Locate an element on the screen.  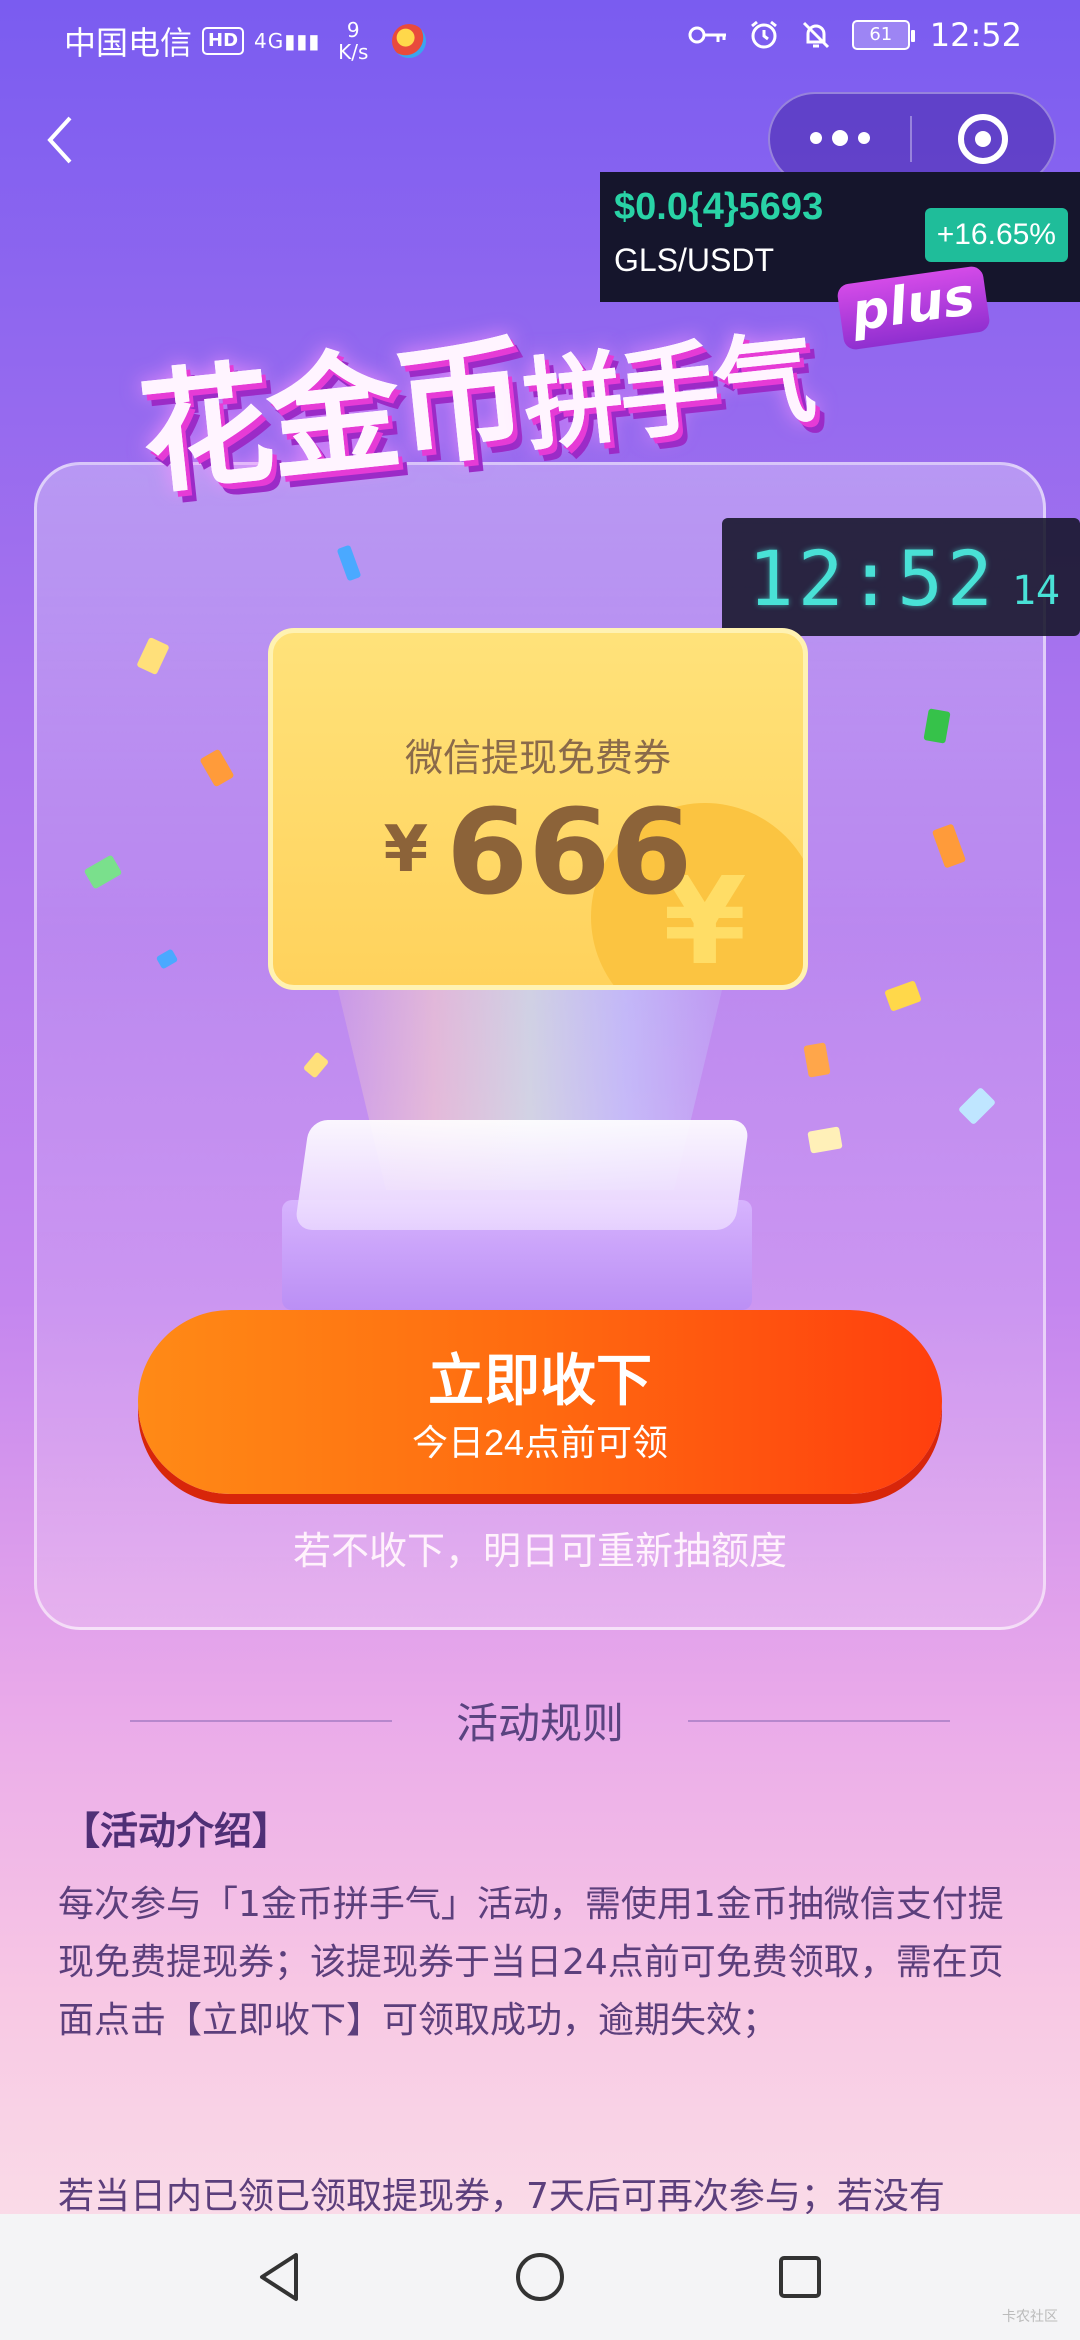
network-signal-icon: 4G▮▮▮ is located at coordinates (287, 41).